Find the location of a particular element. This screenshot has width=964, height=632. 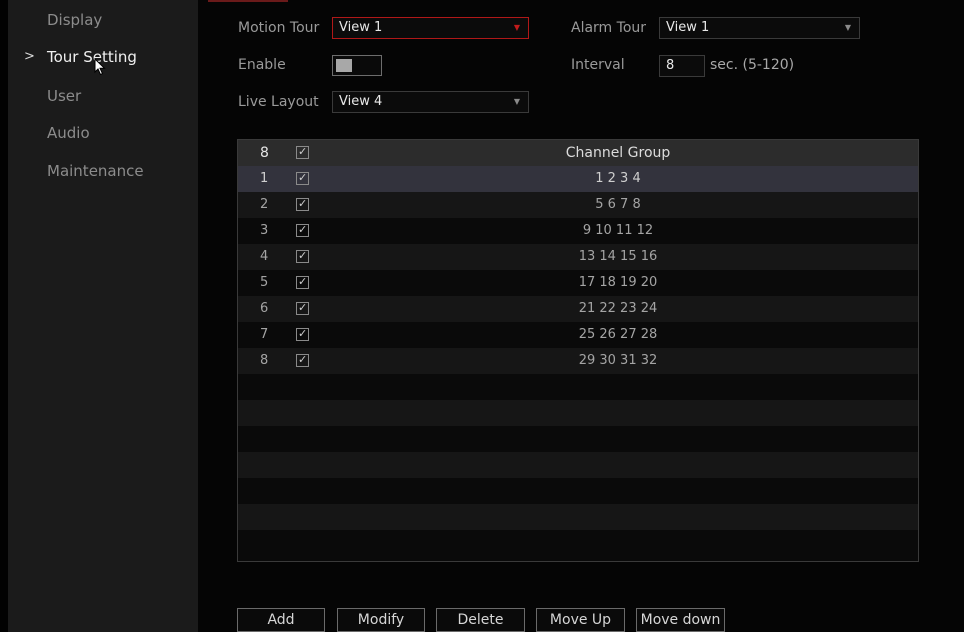

sidebar-item-maintenance: Maintenance is located at coordinates (103, 171).